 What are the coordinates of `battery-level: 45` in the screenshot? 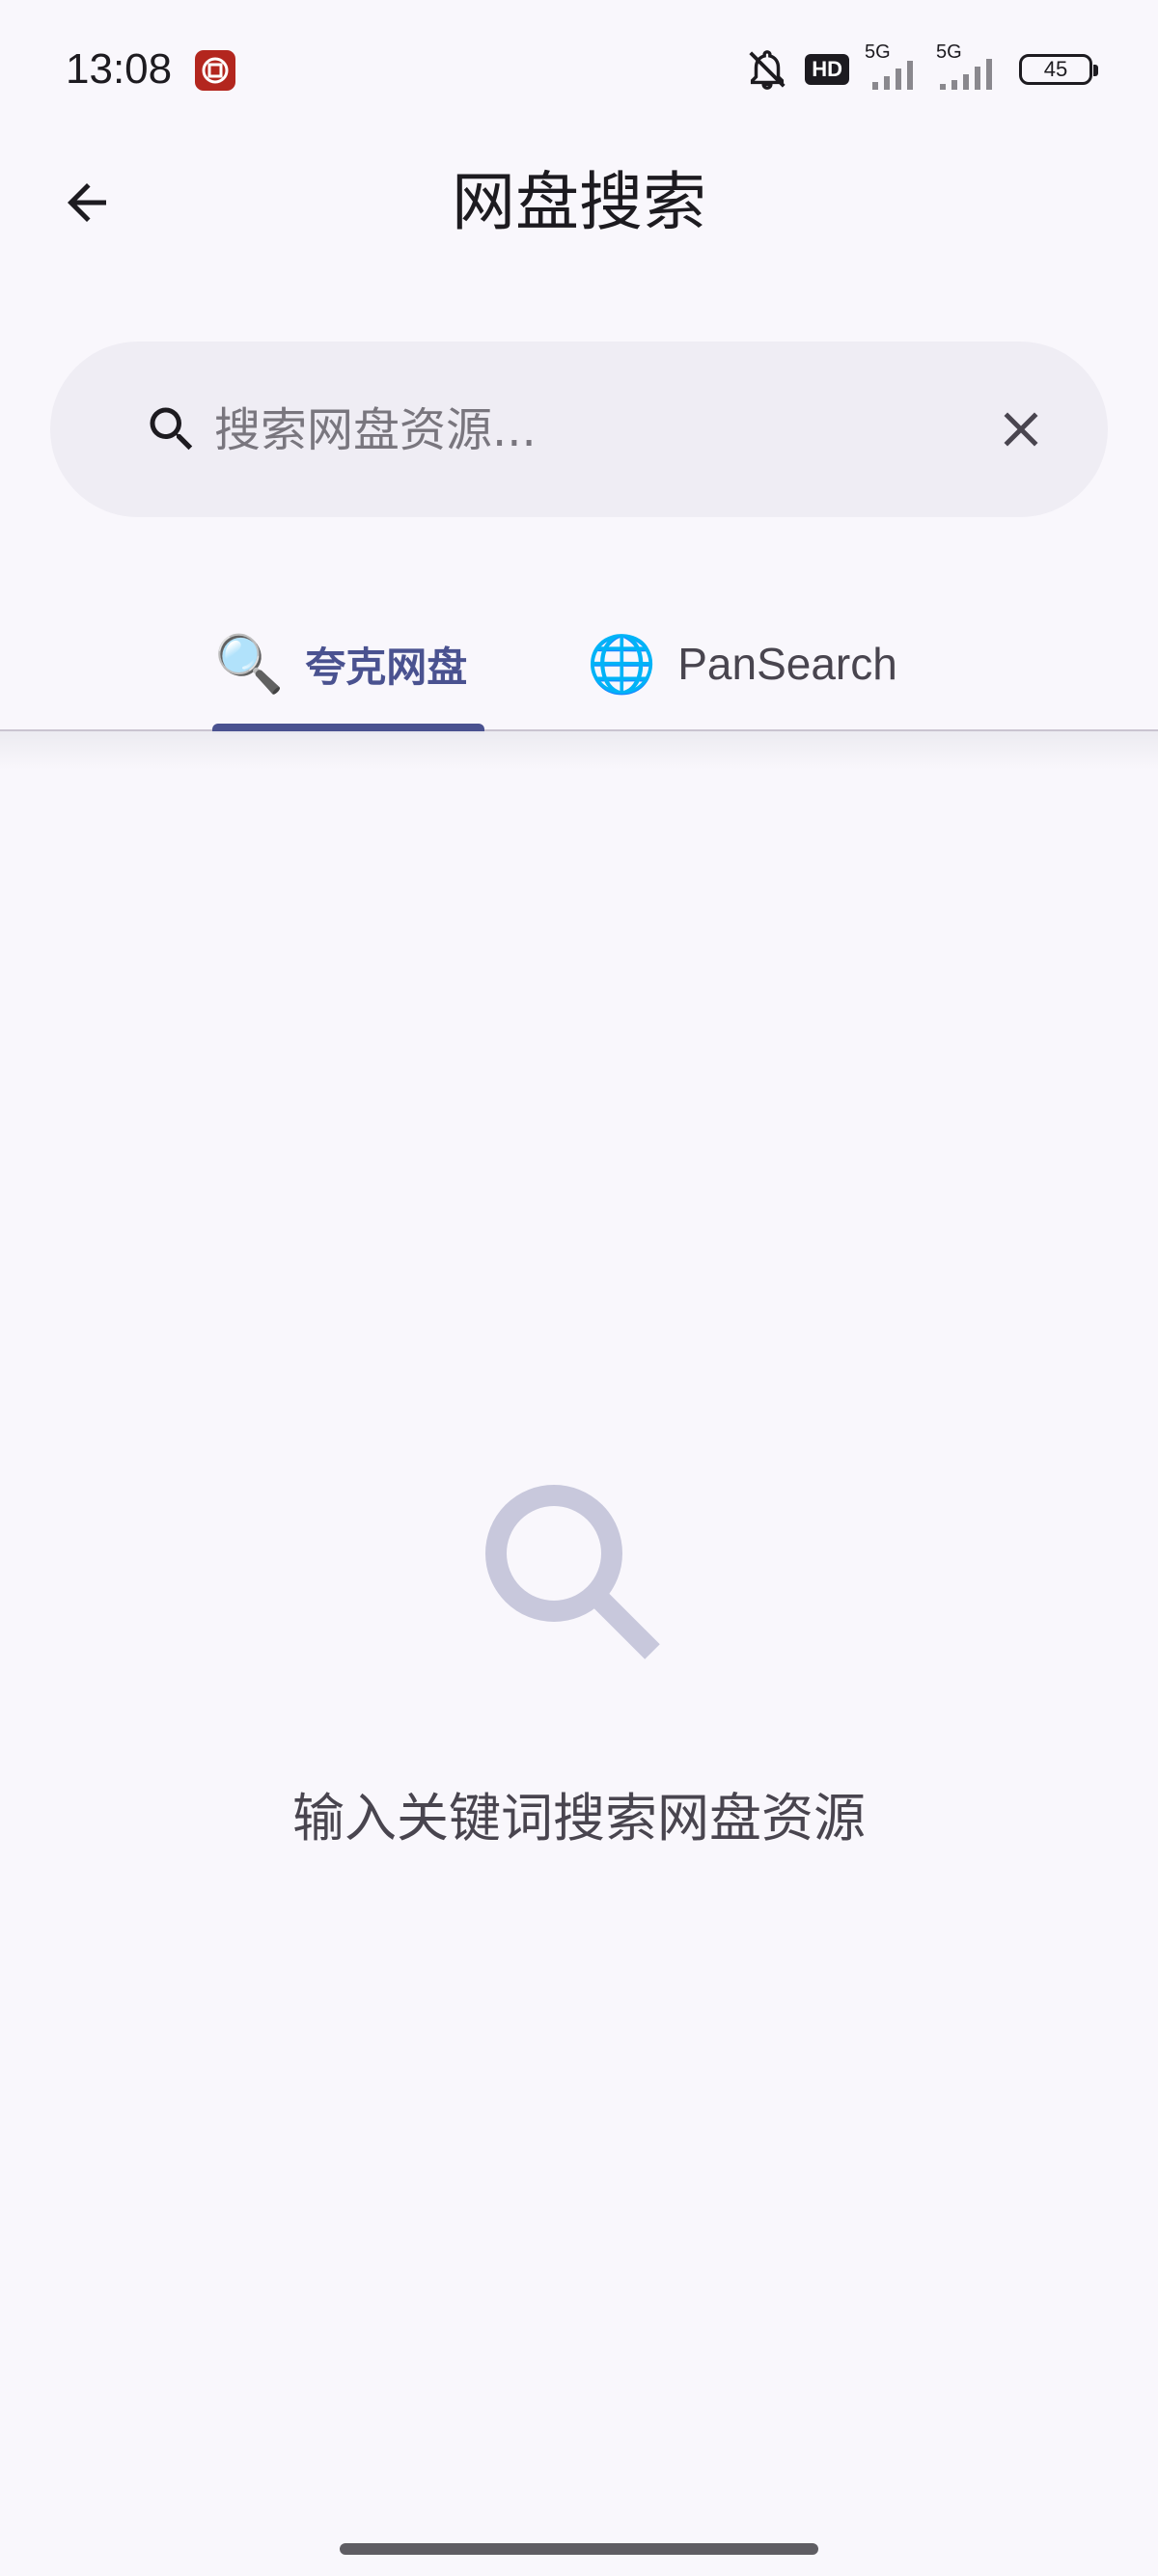 It's located at (1055, 69).